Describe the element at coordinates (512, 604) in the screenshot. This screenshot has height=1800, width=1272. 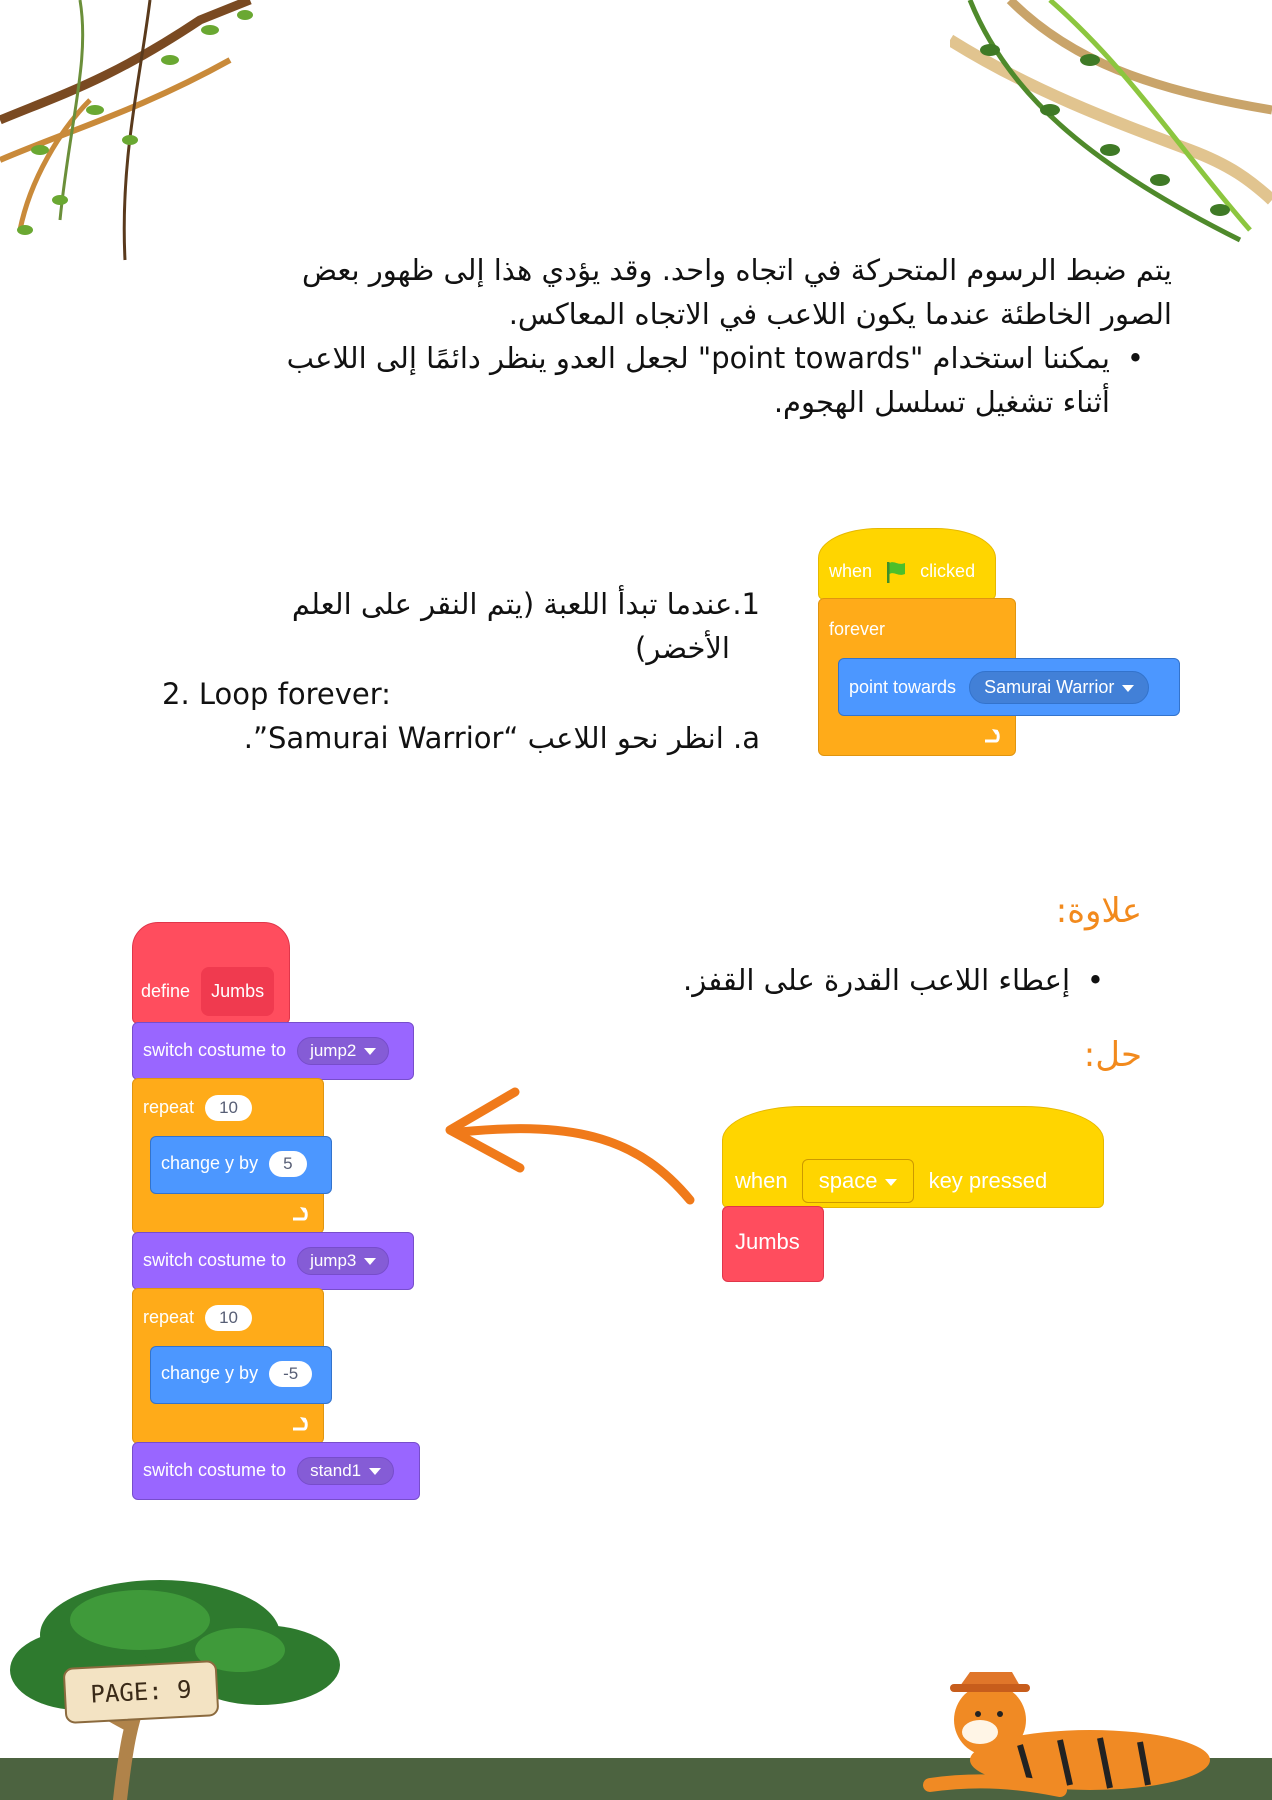
I see `step-1-text: عندما تبدأ اللعبة (يتم النقر على العلم` at that location.